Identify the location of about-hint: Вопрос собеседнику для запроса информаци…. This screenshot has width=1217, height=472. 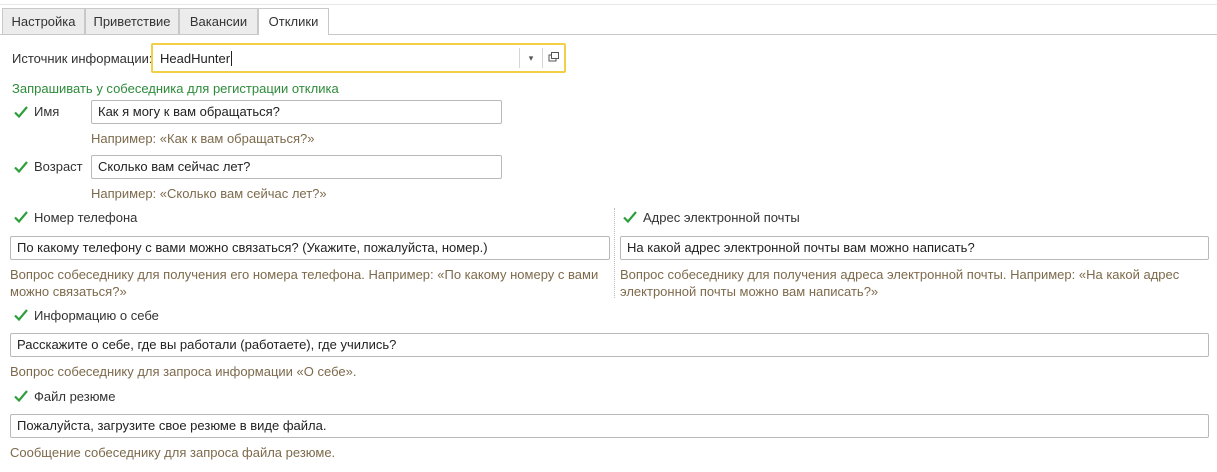
(183, 371).